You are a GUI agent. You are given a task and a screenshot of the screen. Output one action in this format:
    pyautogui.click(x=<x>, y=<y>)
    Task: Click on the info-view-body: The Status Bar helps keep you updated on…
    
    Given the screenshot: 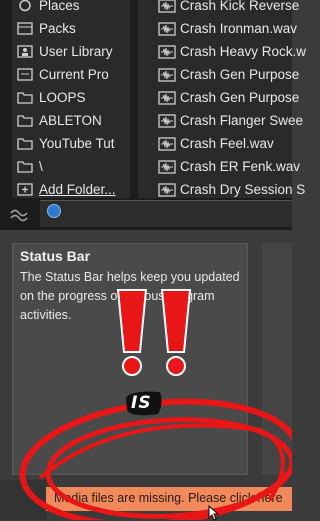 What is the action you would take?
    pyautogui.click(x=130, y=296)
    